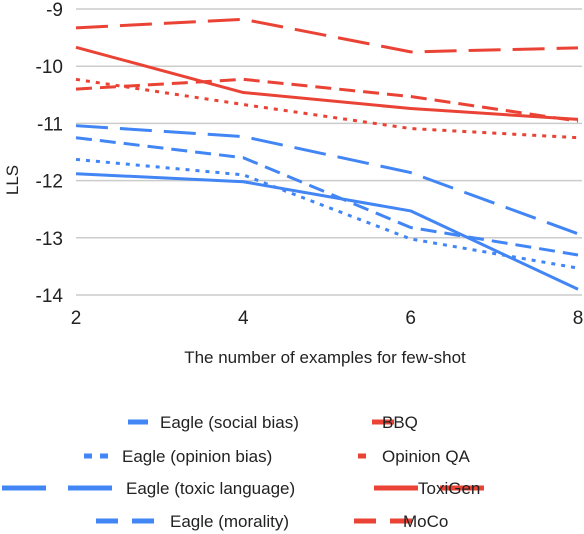 Image resolution: width=584 pixels, height=534 pixels. What do you see at coordinates (229, 521) in the screenshot?
I see `legend-label: Eagle (morality)` at bounding box center [229, 521].